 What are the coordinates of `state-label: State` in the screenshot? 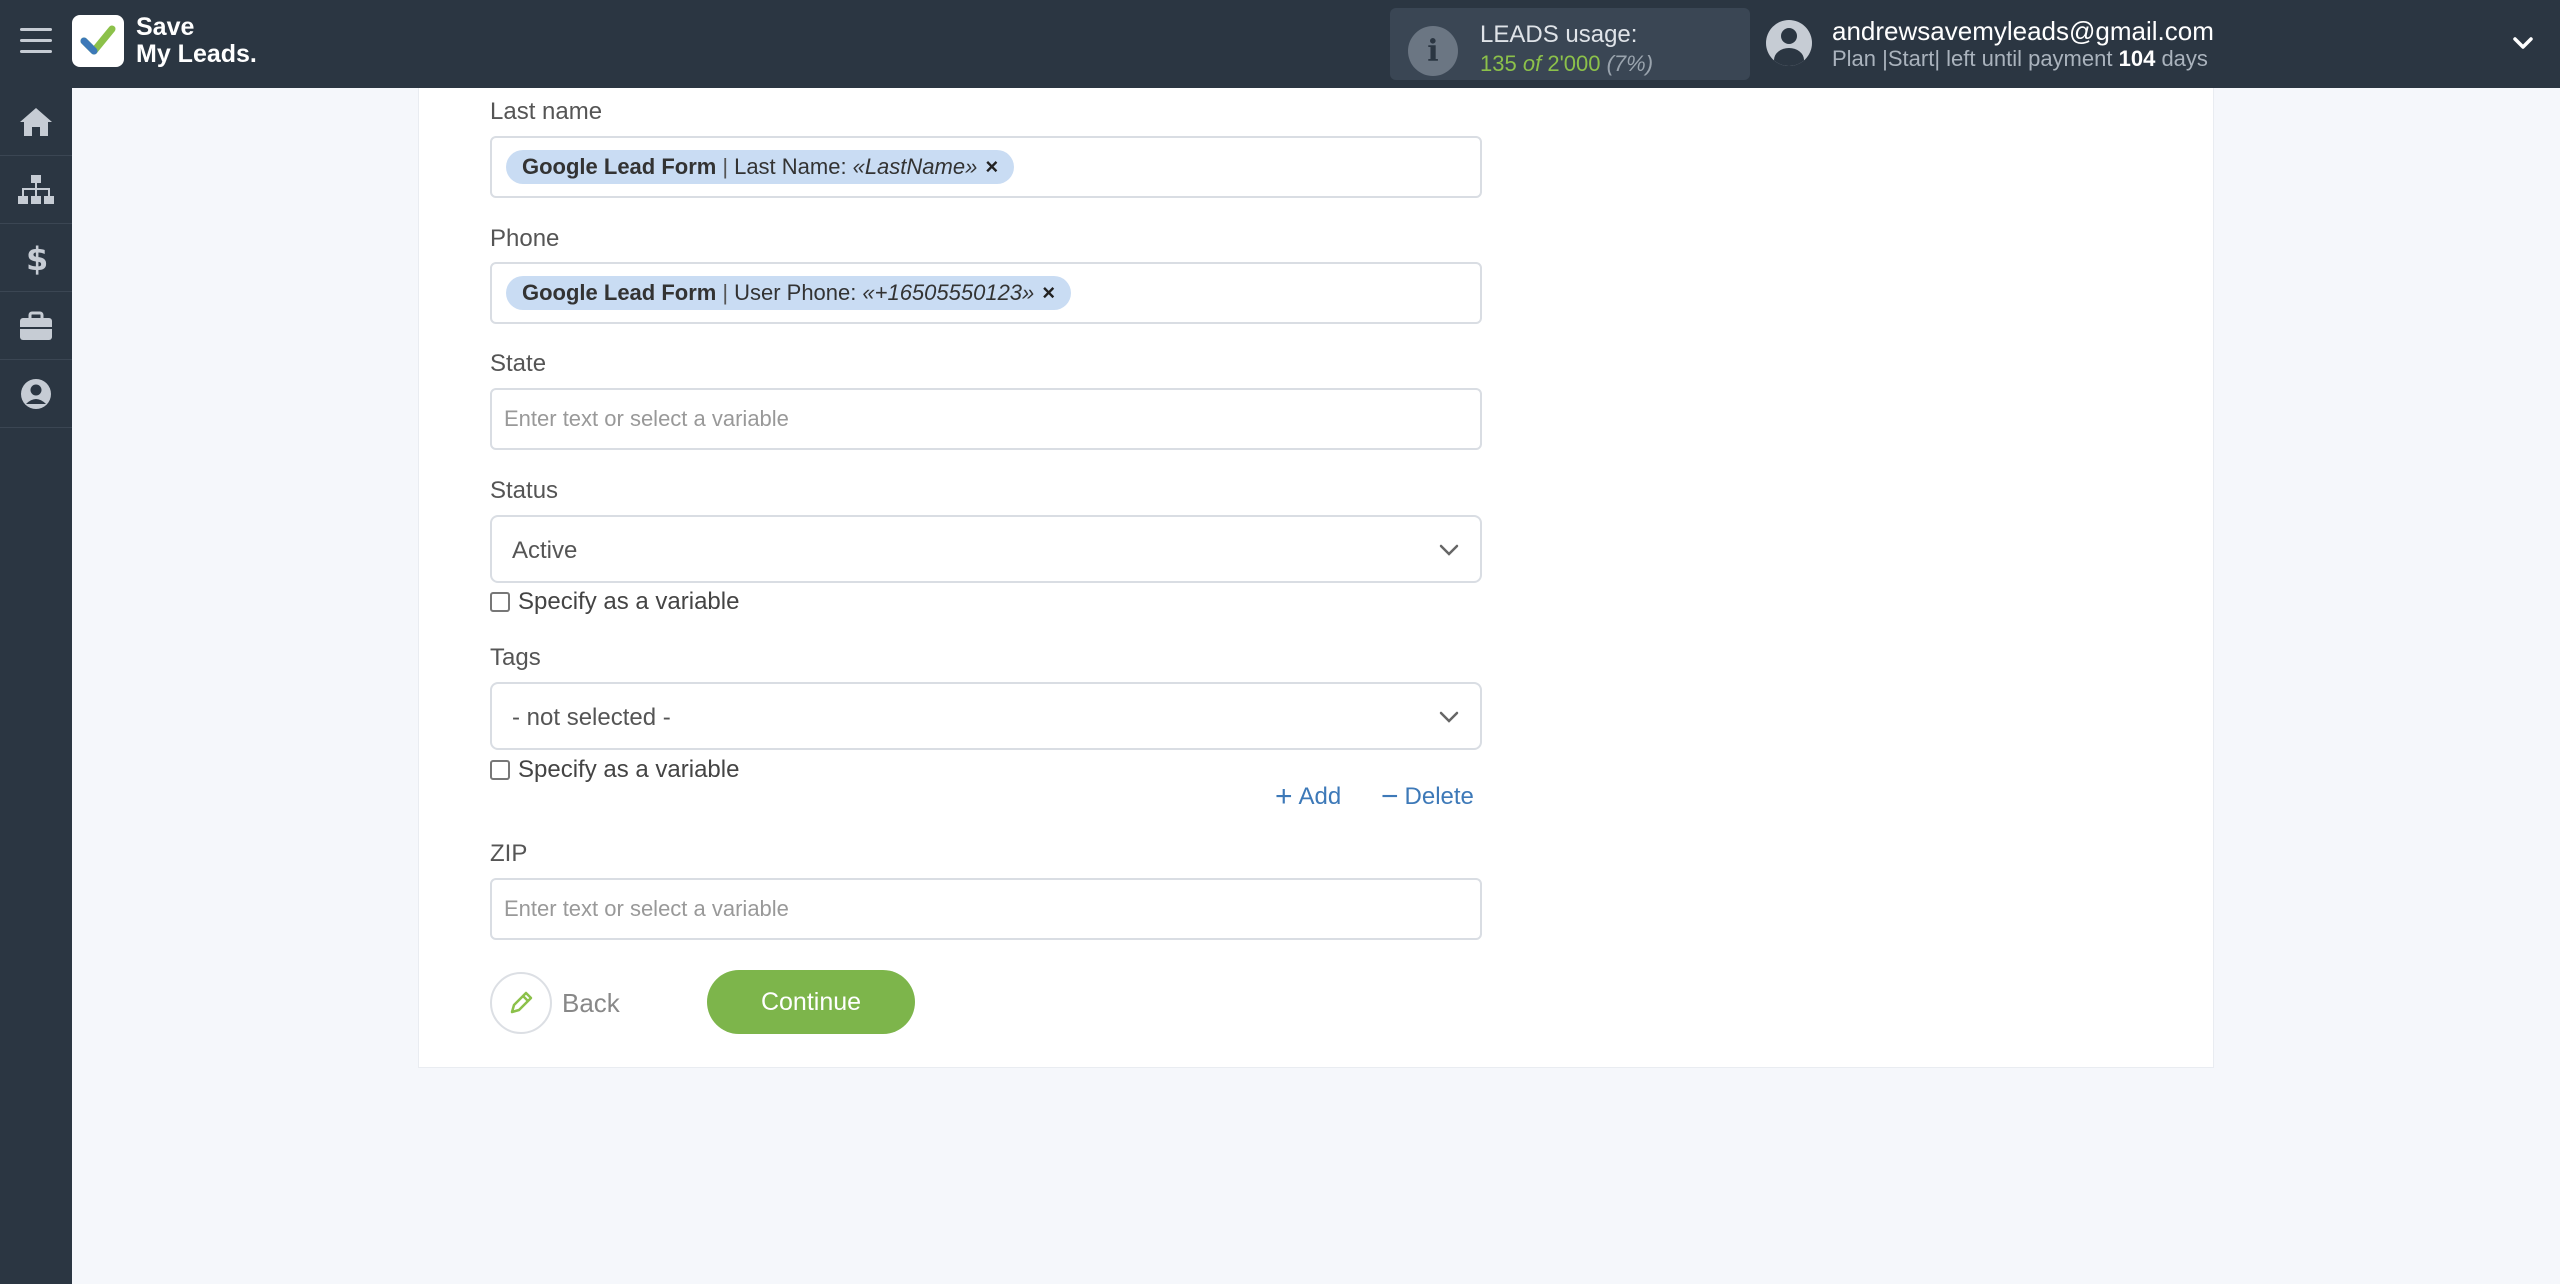 It's located at (518, 363).